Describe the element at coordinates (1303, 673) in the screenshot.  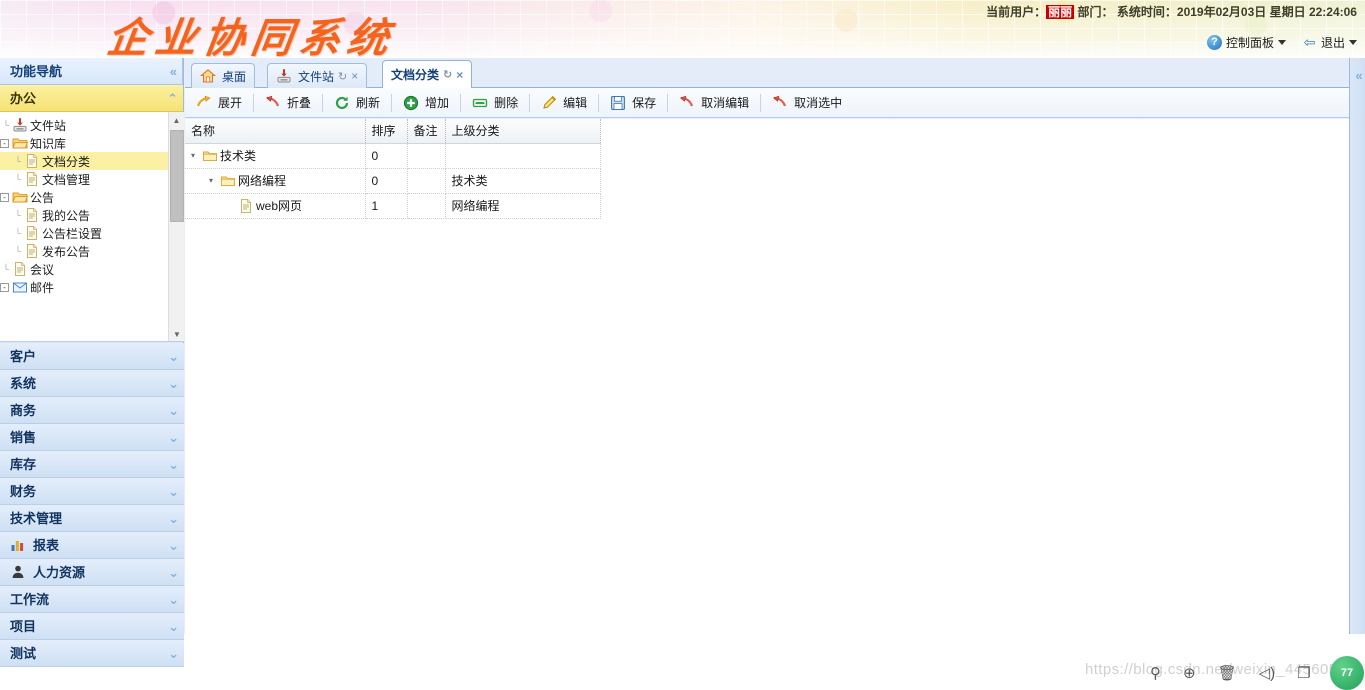
I see `window-icon: ❐` at that location.